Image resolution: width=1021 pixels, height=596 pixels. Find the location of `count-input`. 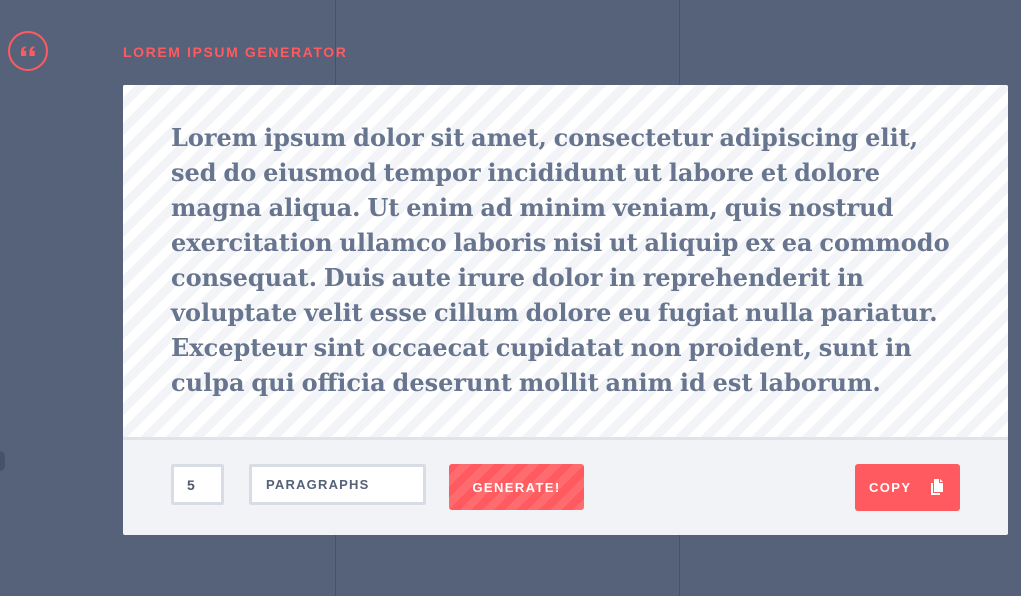

count-input is located at coordinates (197, 484).